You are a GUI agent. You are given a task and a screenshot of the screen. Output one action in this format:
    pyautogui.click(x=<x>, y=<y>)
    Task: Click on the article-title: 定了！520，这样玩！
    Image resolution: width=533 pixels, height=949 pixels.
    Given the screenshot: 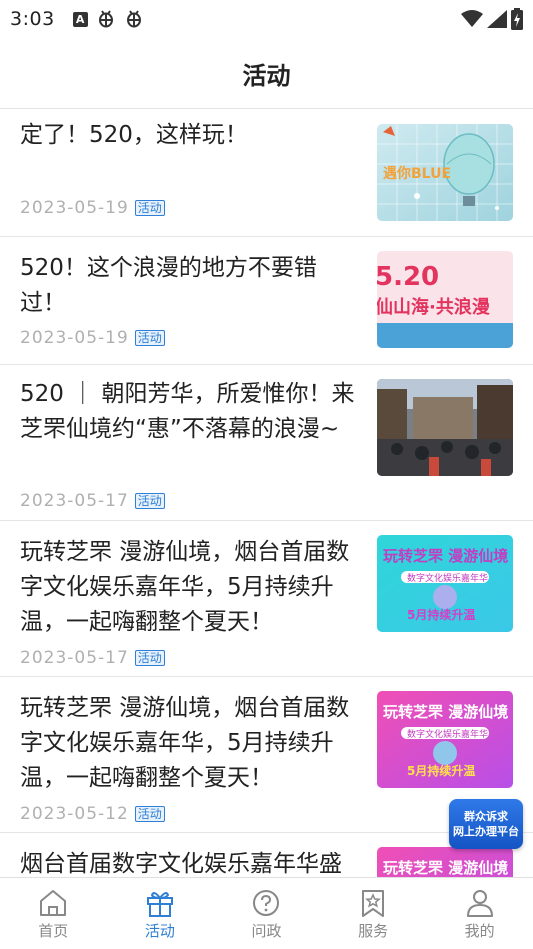 What is the action you would take?
    pyautogui.click(x=134, y=135)
    